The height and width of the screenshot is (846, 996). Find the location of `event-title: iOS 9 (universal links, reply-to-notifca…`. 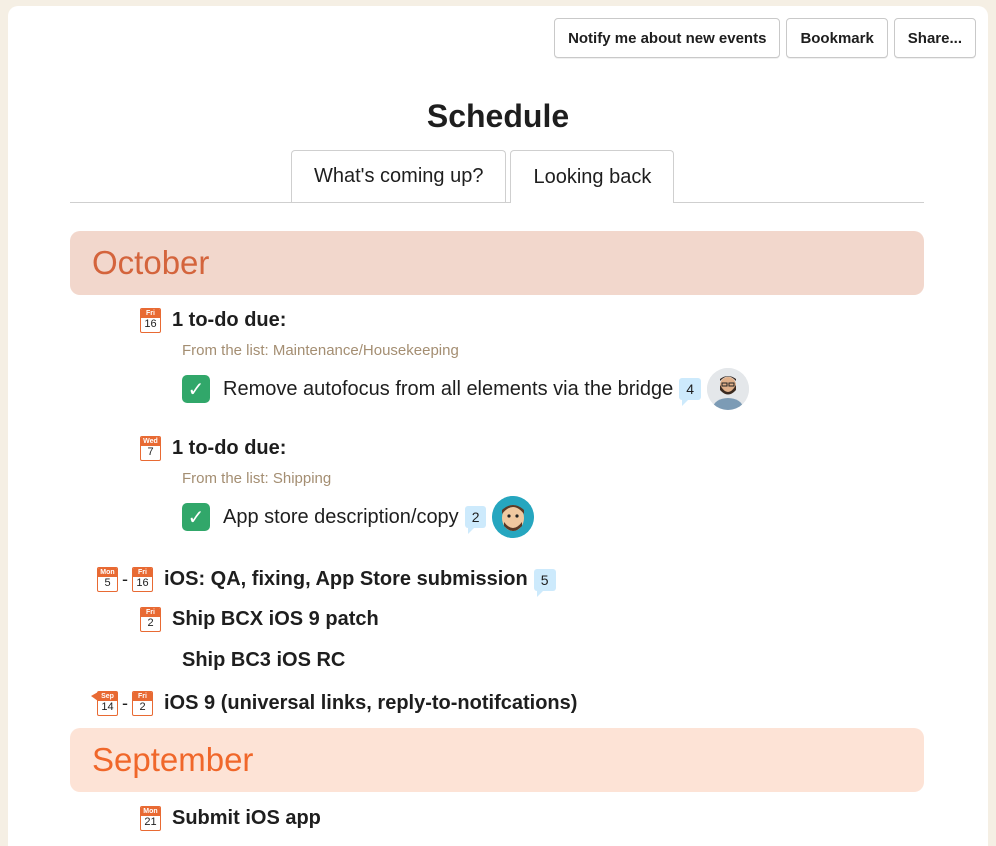

event-title: iOS 9 (universal links, reply-to-notifca… is located at coordinates (370, 703).